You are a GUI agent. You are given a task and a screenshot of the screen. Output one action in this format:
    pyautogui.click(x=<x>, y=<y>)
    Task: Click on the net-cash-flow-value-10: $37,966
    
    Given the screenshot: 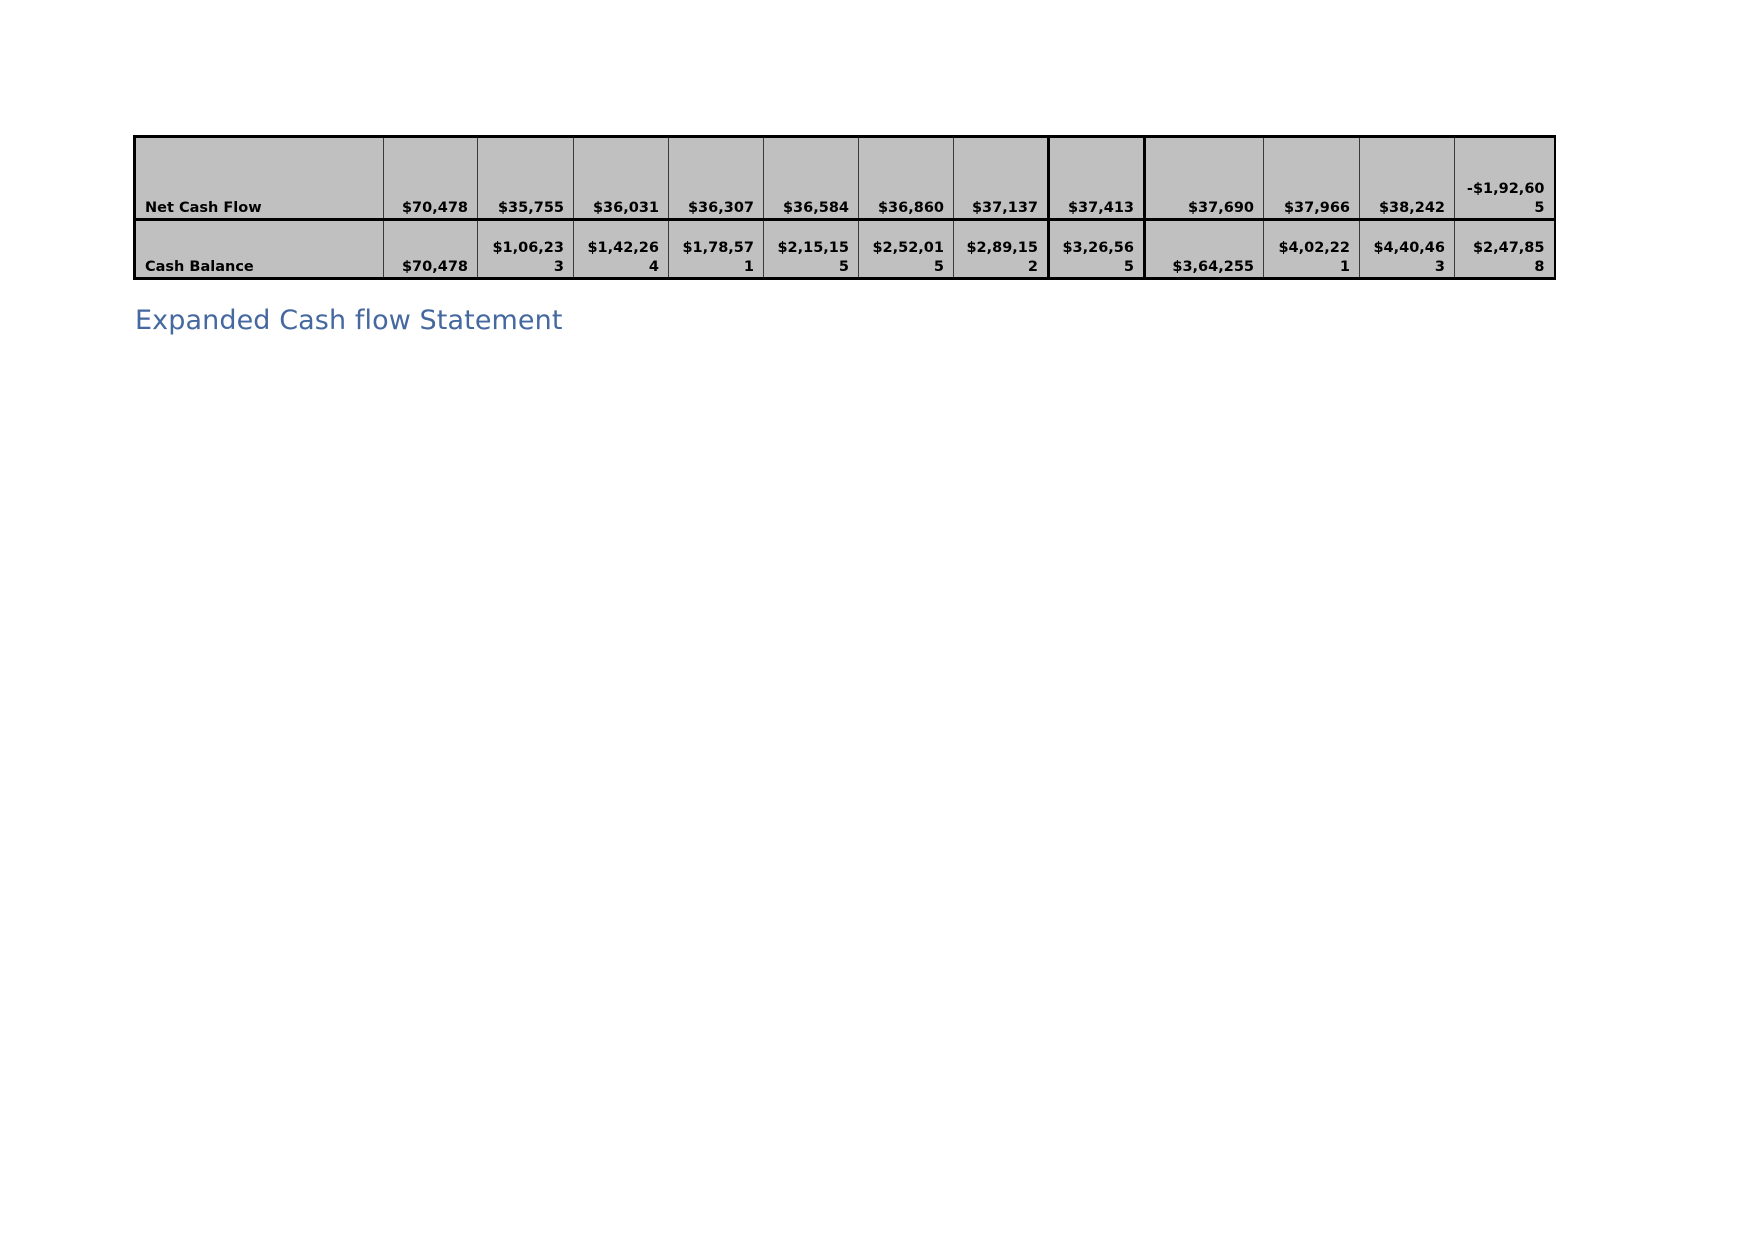 What is the action you would take?
    pyautogui.click(x=1311, y=178)
    